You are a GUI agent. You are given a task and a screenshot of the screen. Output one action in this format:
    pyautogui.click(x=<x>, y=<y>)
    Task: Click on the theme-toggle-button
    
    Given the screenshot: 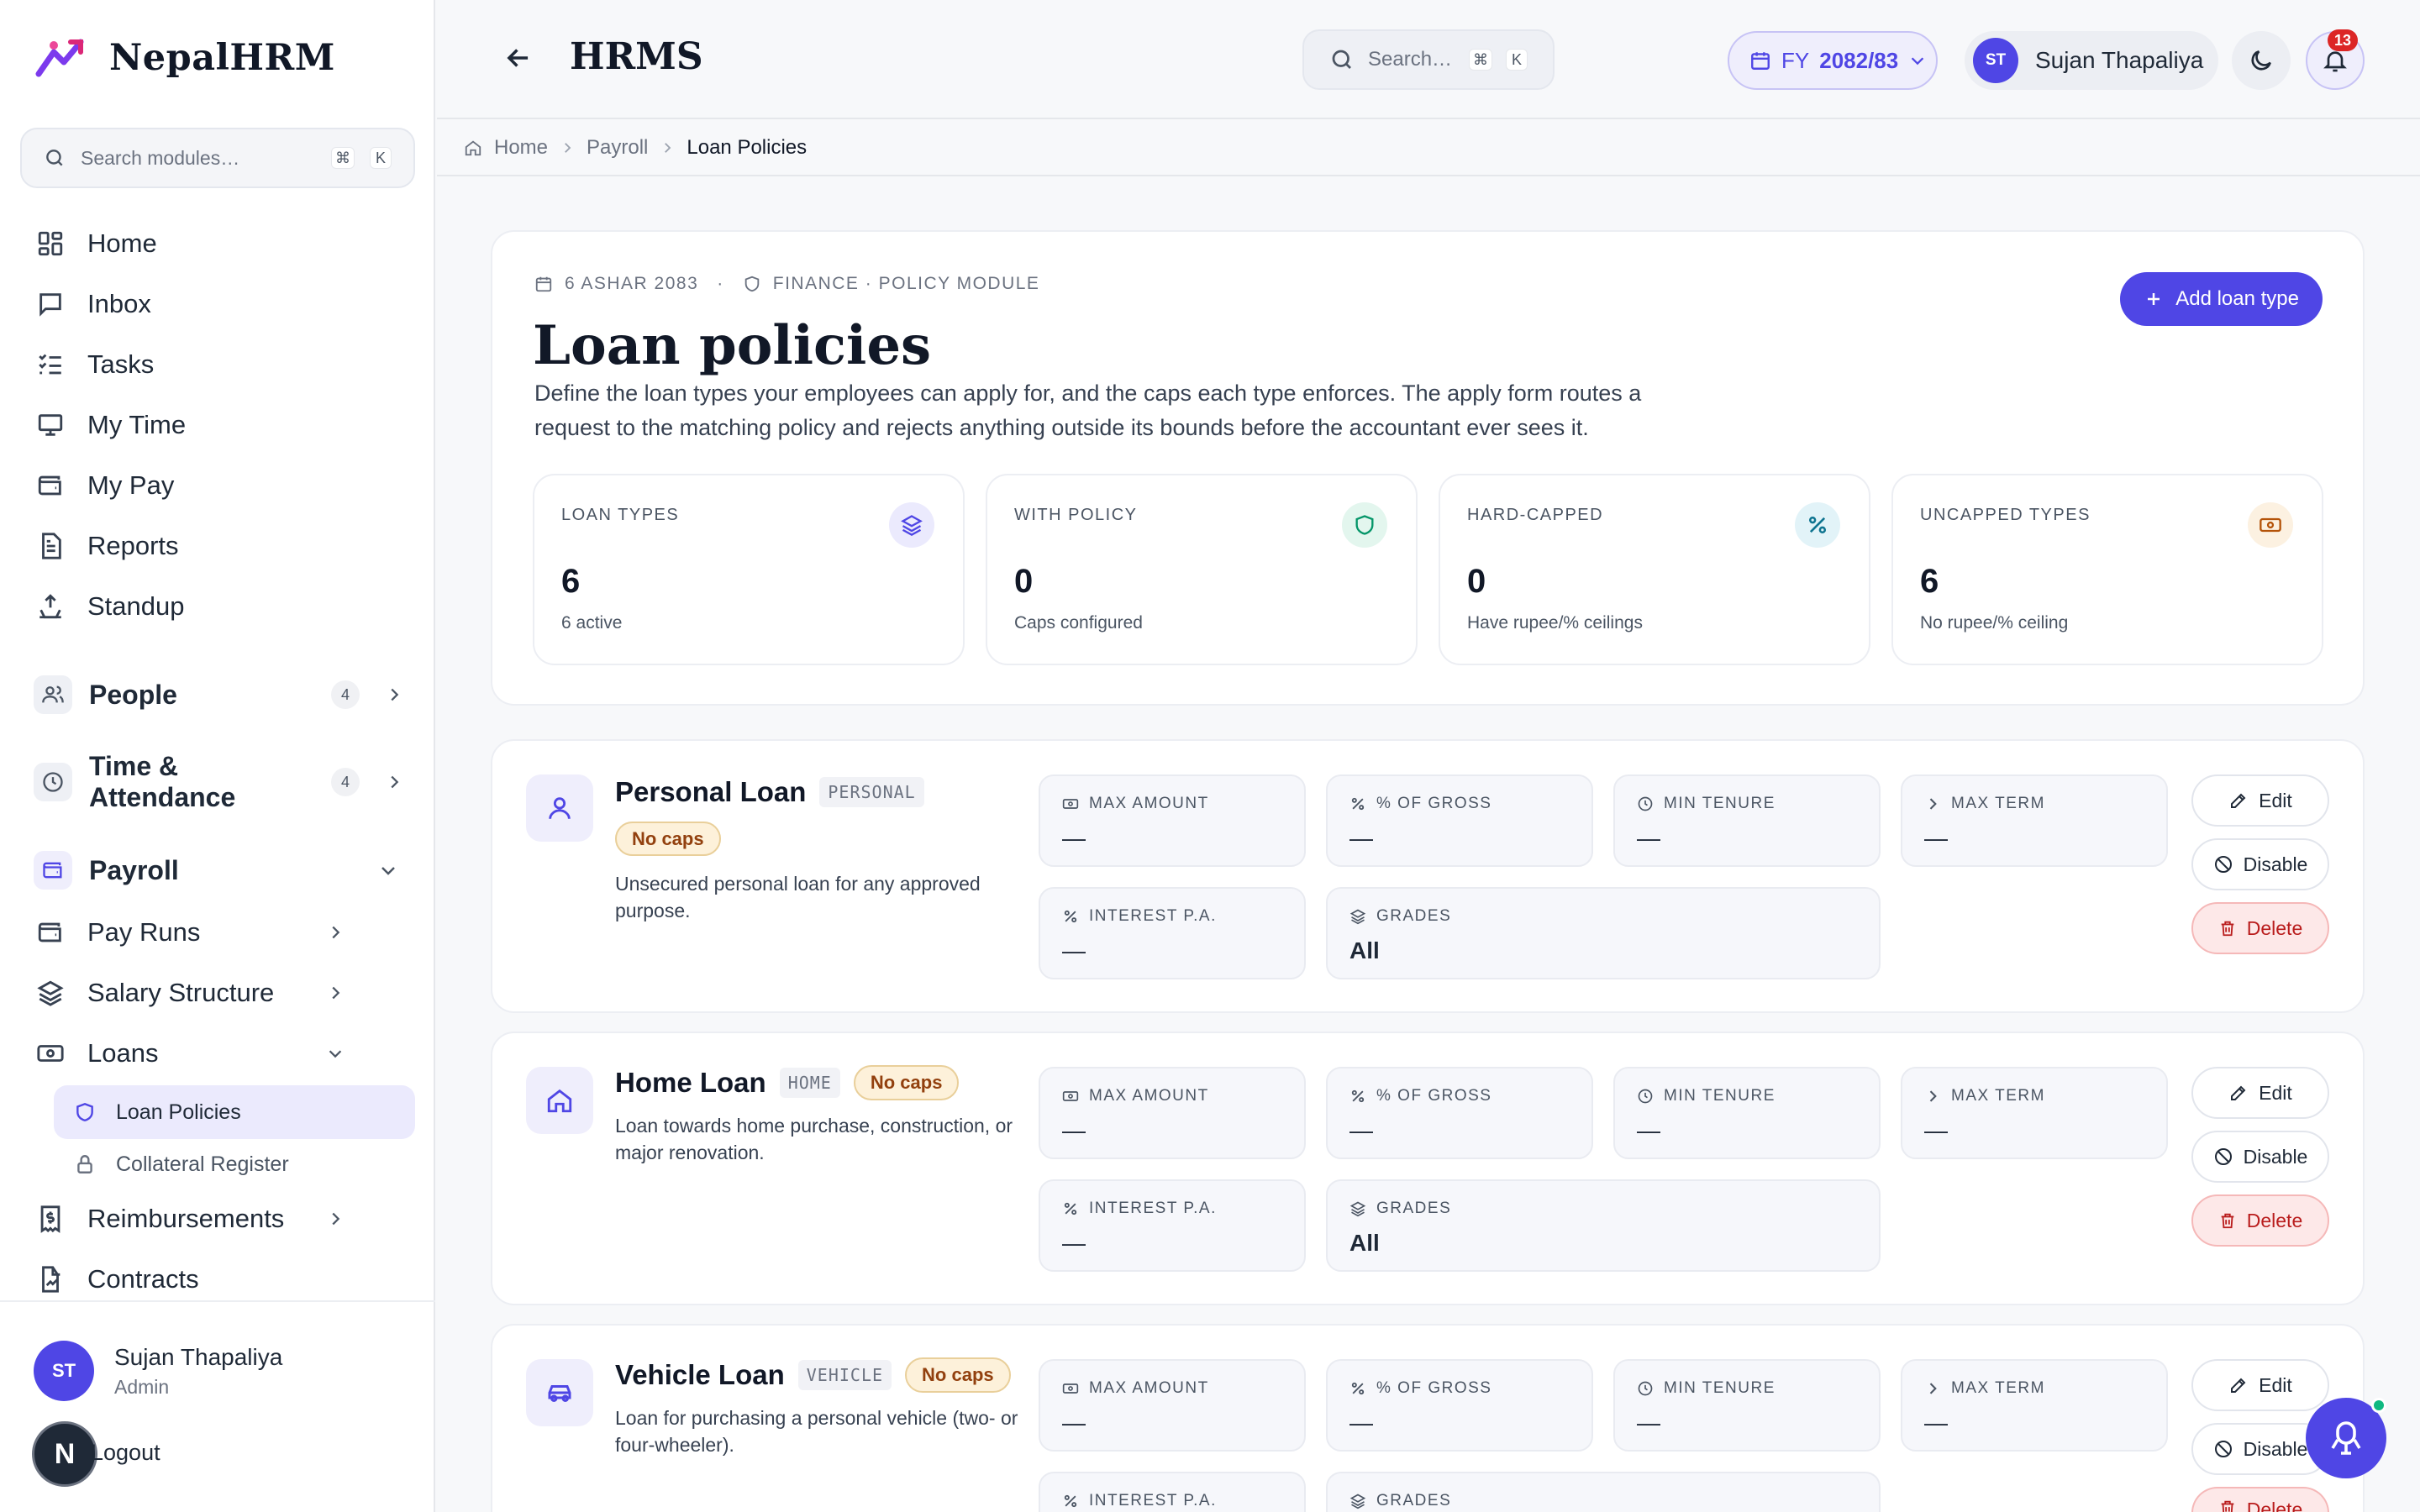 What is the action you would take?
    pyautogui.click(x=2262, y=60)
    